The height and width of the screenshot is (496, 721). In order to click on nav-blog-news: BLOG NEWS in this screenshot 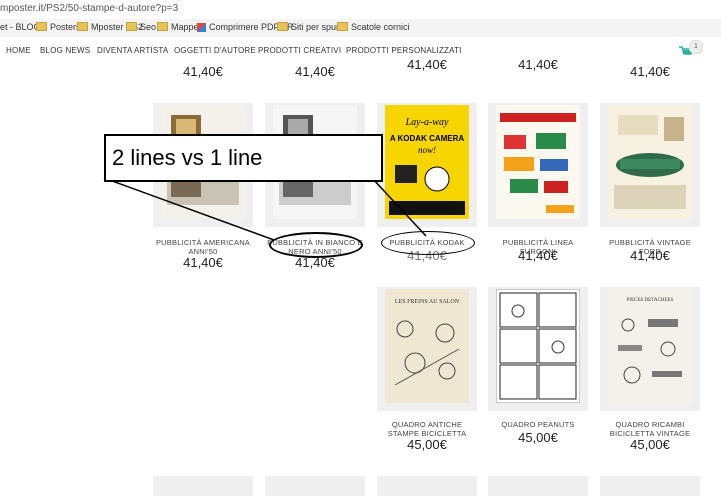, I will do `click(65, 50)`.